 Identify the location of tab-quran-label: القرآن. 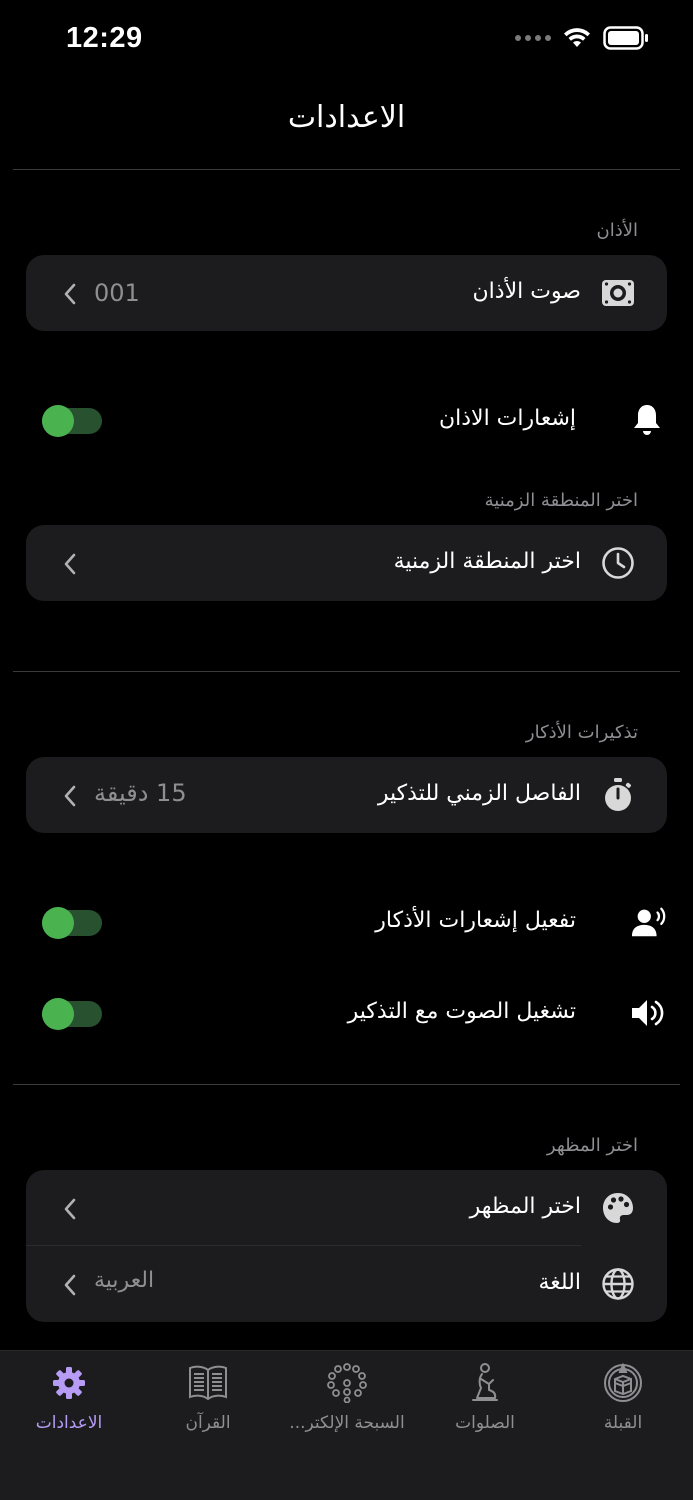
(208, 1423).